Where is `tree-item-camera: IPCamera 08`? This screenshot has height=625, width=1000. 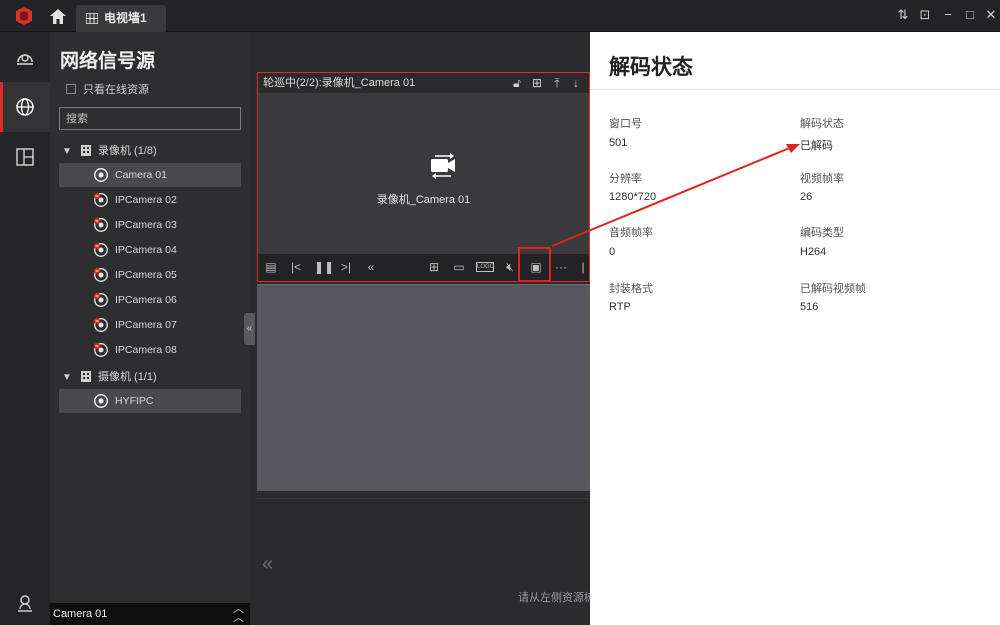
tree-item-camera: IPCamera 08 is located at coordinates (150, 350).